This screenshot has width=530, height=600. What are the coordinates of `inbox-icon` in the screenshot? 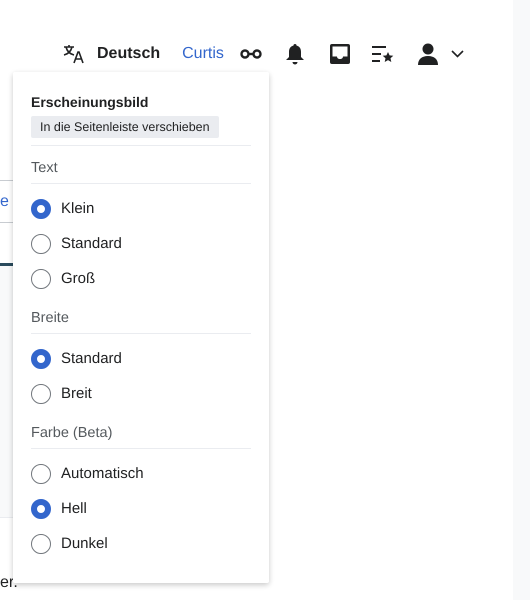 It's located at (340, 54).